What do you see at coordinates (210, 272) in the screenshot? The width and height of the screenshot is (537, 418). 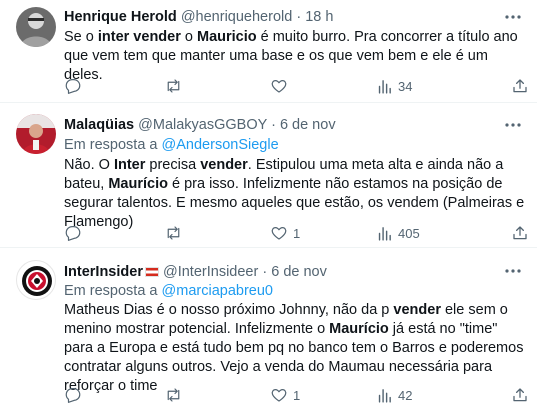 I see `author-handle: @InterInsideer` at bounding box center [210, 272].